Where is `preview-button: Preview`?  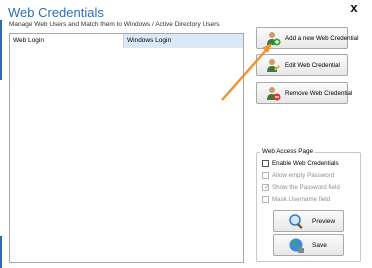 preview-button: Preview is located at coordinates (308, 221).